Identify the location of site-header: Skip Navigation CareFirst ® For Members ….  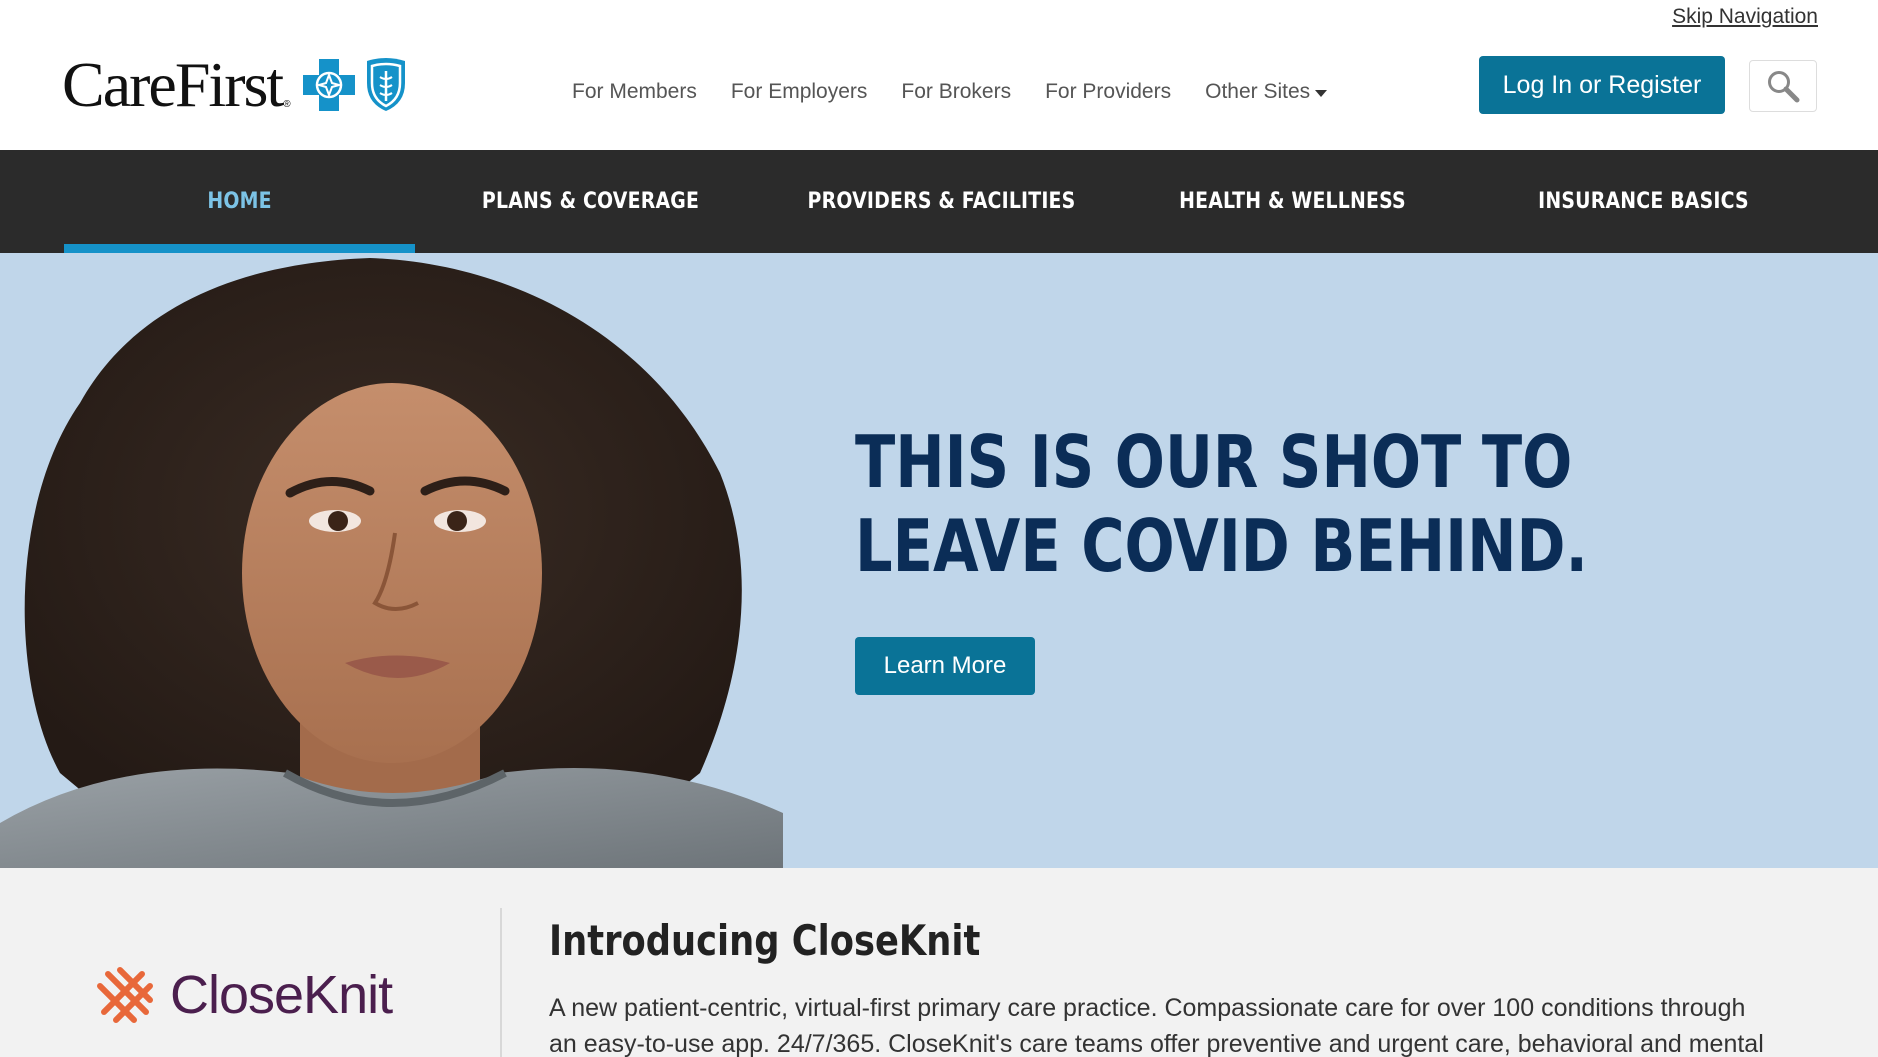
(939, 75).